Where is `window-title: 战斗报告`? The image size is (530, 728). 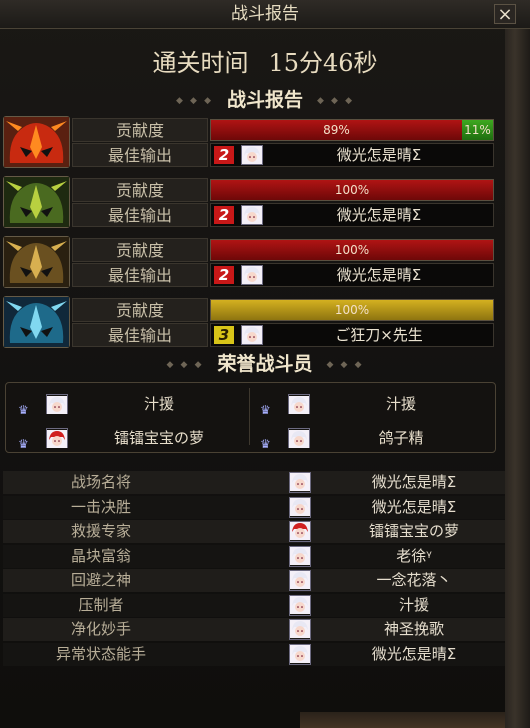 window-title: 战斗报告 is located at coordinates (265, 14).